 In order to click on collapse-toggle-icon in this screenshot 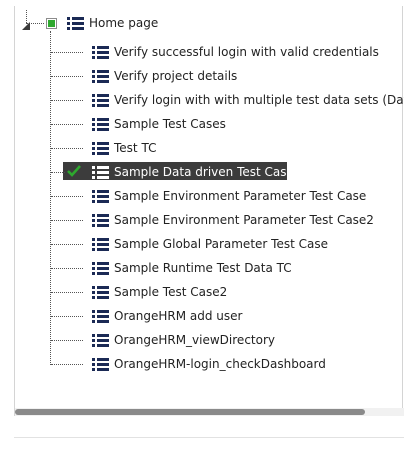, I will do `click(26, 26)`.